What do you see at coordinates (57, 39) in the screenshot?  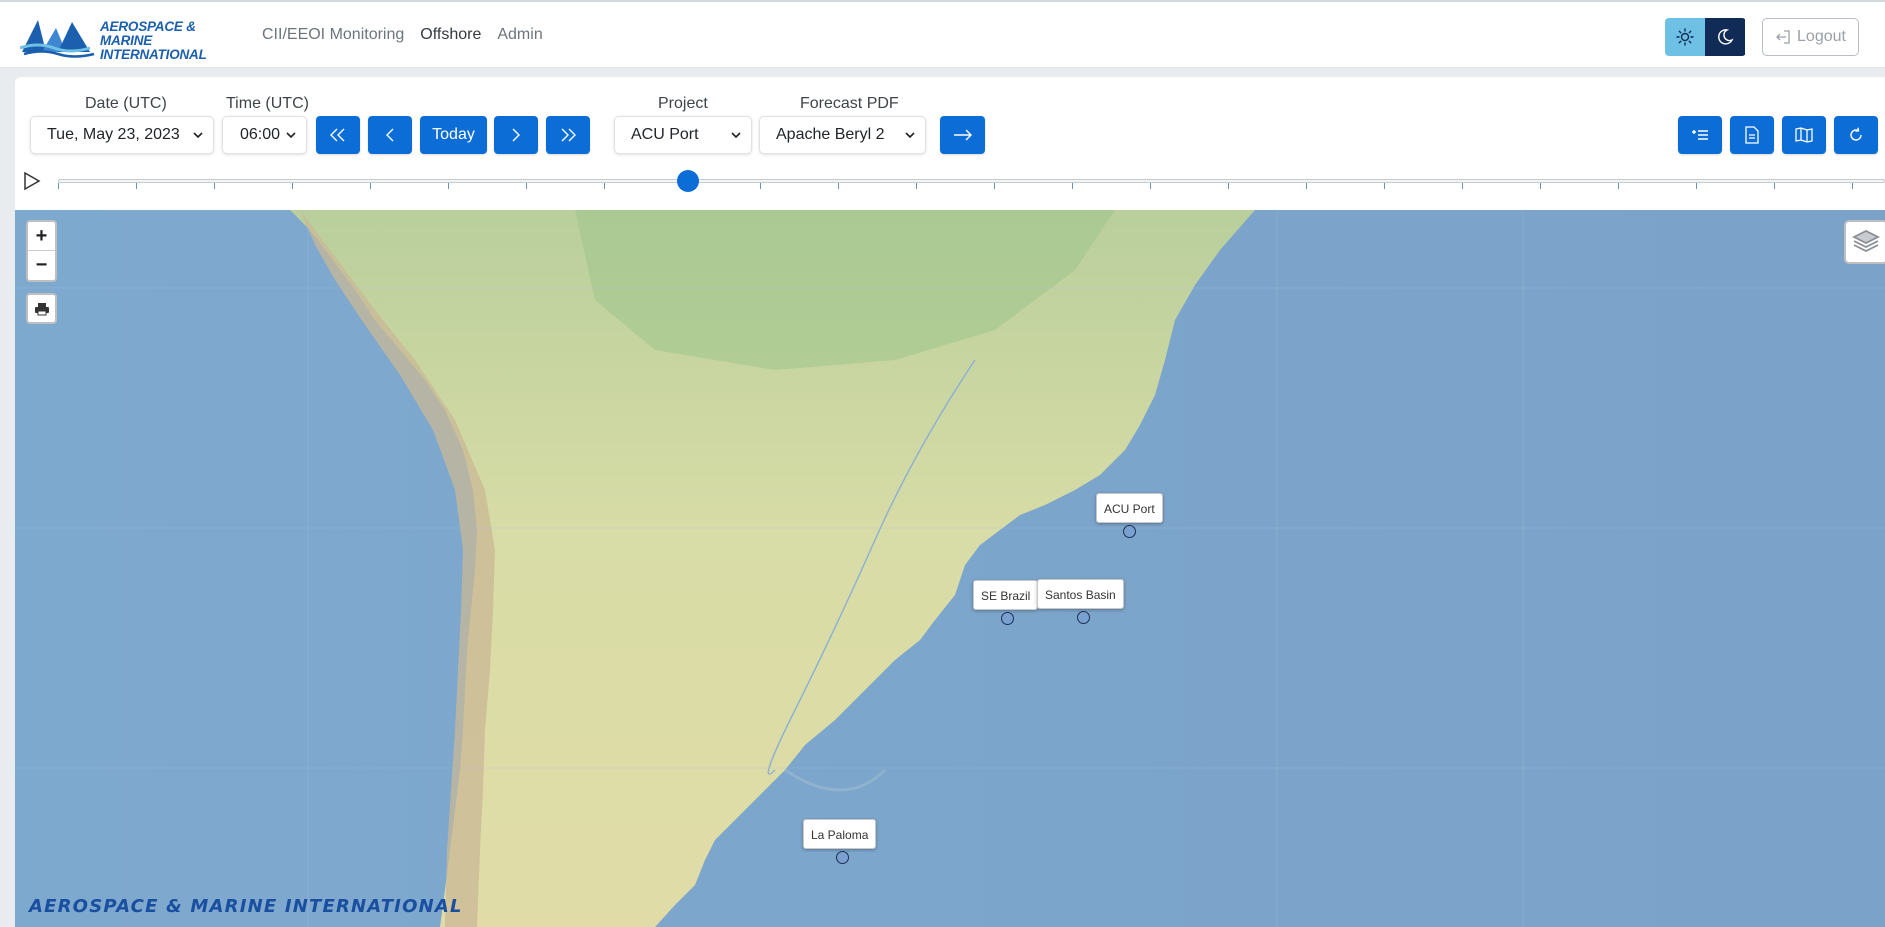 I see `aerospace-marine-logo-icon` at bounding box center [57, 39].